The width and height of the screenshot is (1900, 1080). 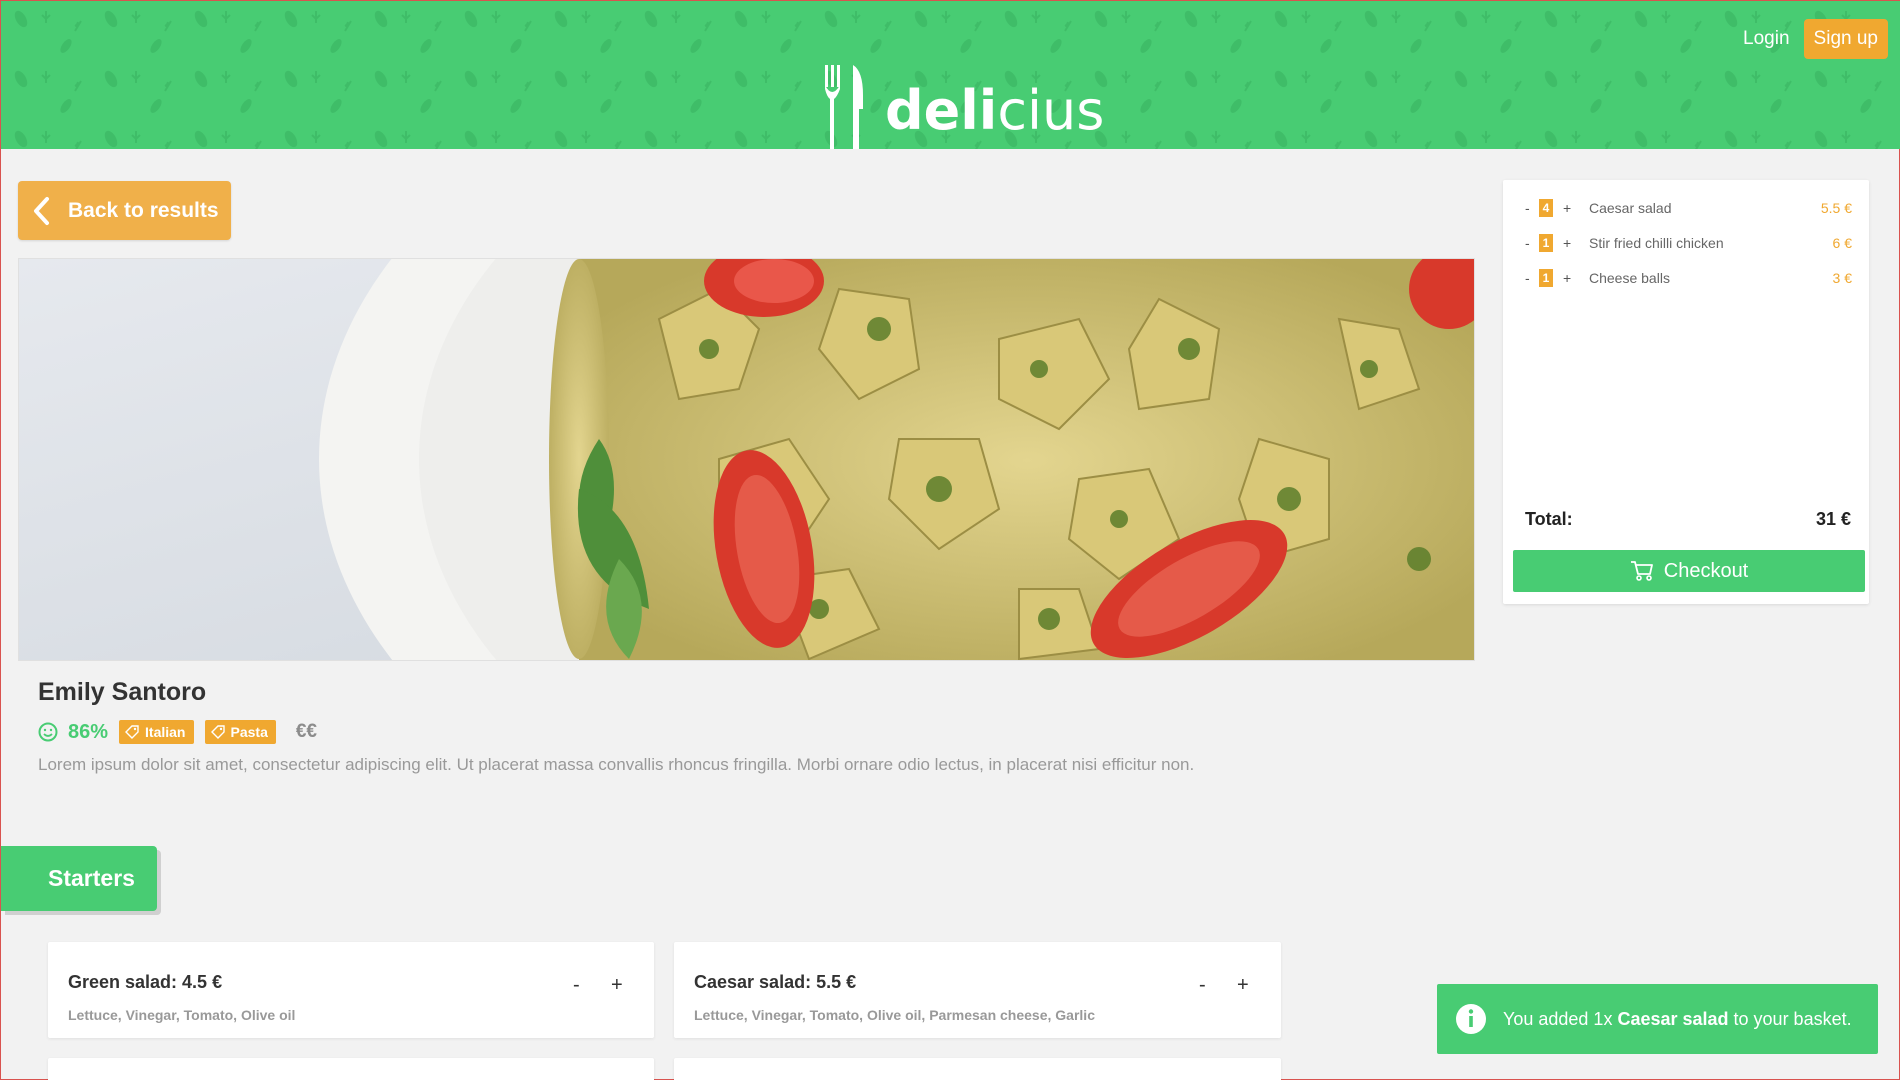 I want to click on basket-item-name: Caesar salad, so click(x=1630, y=208).